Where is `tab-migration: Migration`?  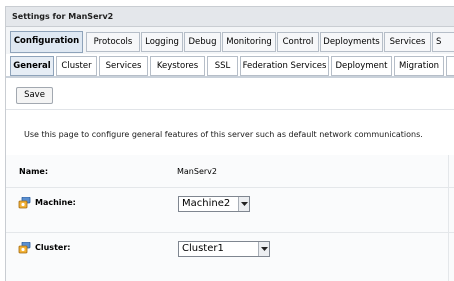
tab-migration: Migration is located at coordinates (419, 66).